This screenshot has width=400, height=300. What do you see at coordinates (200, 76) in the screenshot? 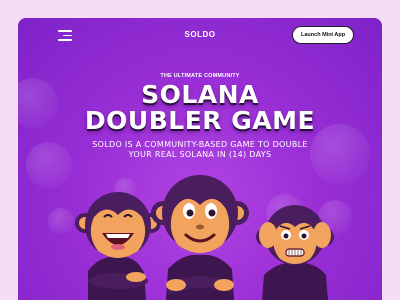
I see `hero-eyebrow: THE ULTIMATE COMMUNITY` at bounding box center [200, 76].